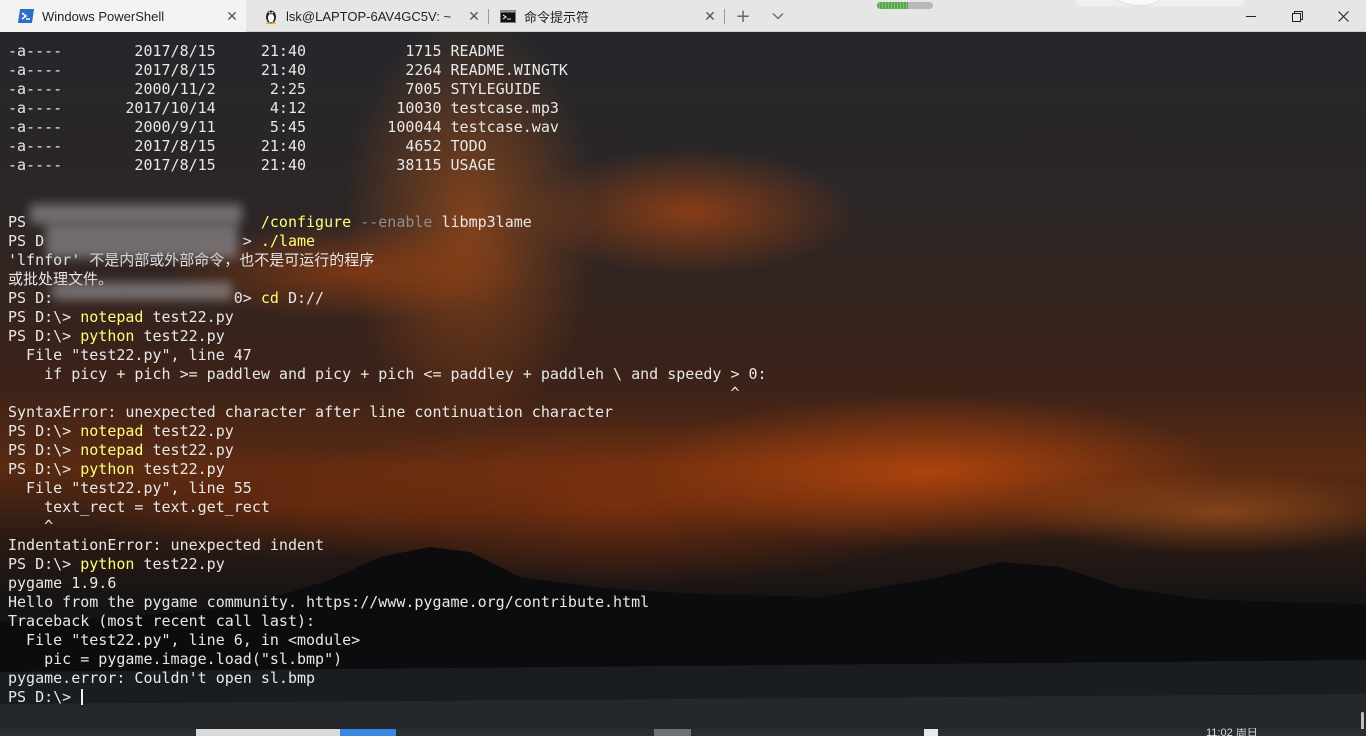 The height and width of the screenshot is (736, 1366). I want to click on terminal-line: -a---- 2017/8/15 21:40 38115 USAGE, so click(387, 165).